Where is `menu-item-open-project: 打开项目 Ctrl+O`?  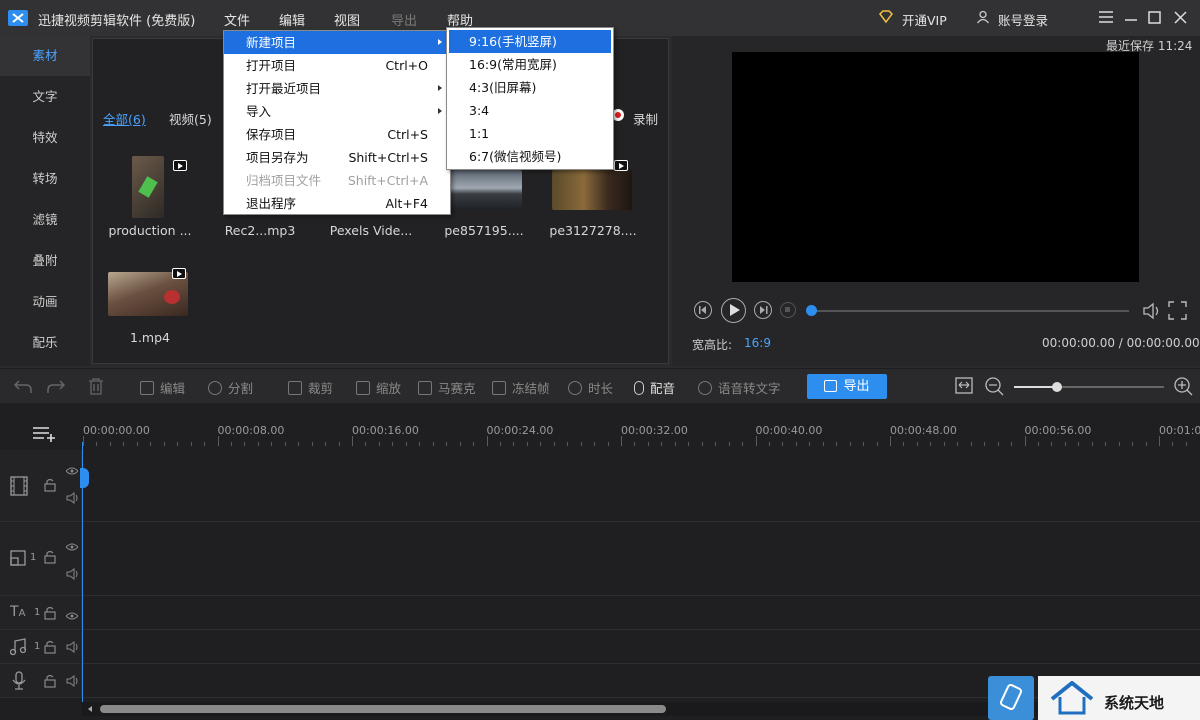 menu-item-open-project: 打开项目 Ctrl+O is located at coordinates (337, 65).